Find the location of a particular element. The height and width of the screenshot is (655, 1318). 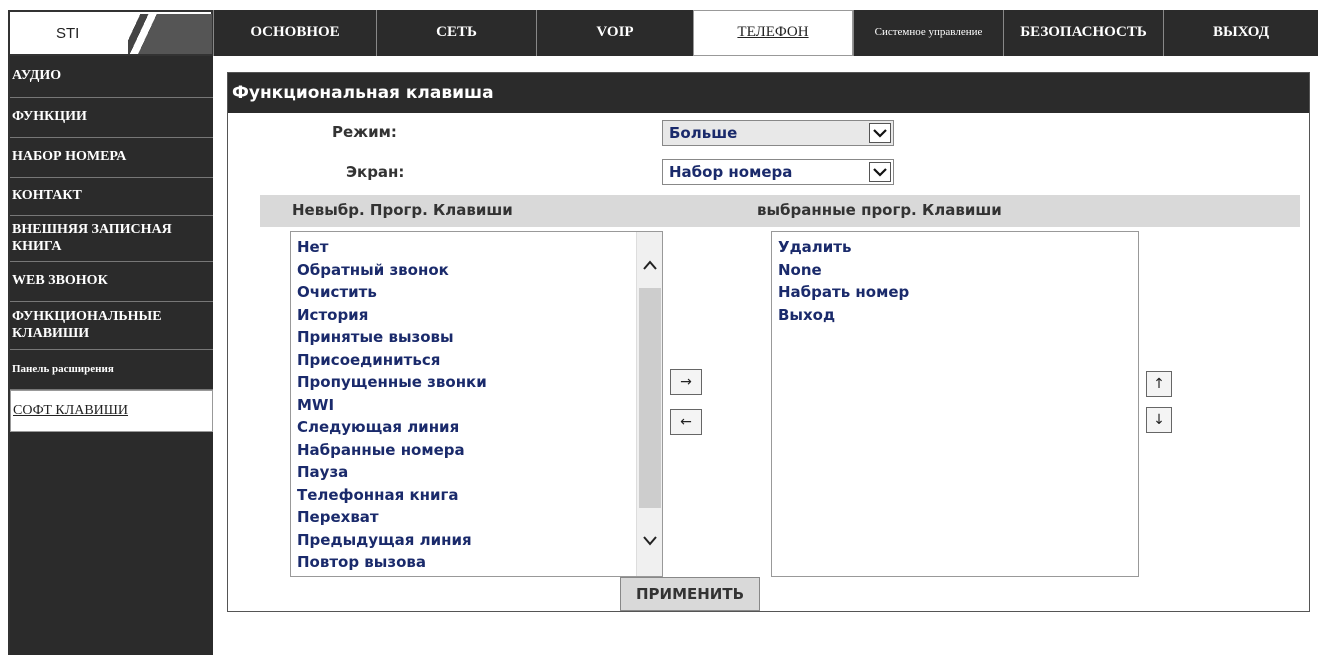

scroll-down-icon is located at coordinates (650, 540).